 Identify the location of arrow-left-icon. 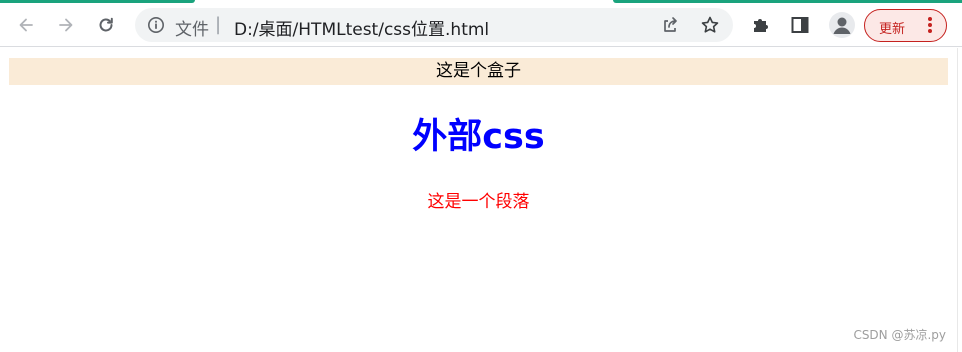
(26, 25).